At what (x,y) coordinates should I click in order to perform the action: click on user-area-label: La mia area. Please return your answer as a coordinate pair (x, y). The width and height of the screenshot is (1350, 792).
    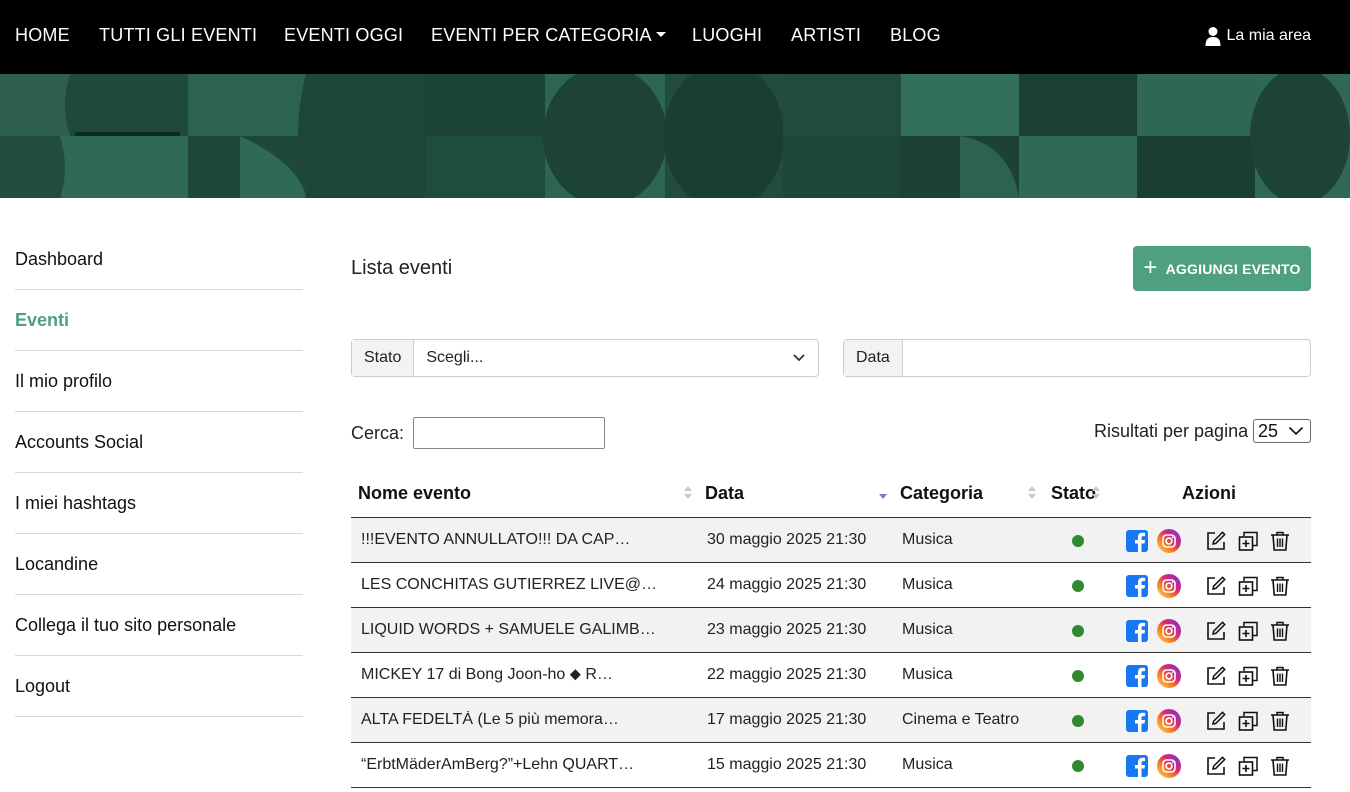
    Looking at the image, I should click on (1269, 35).